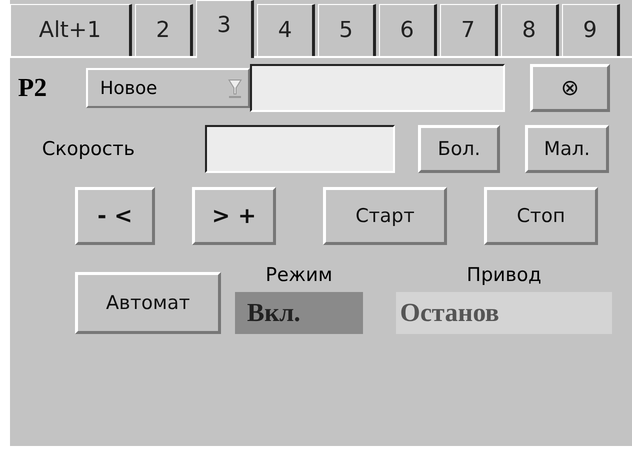 This screenshot has width=632, height=456. What do you see at coordinates (225, 29) in the screenshot?
I see `tab: 3` at bounding box center [225, 29].